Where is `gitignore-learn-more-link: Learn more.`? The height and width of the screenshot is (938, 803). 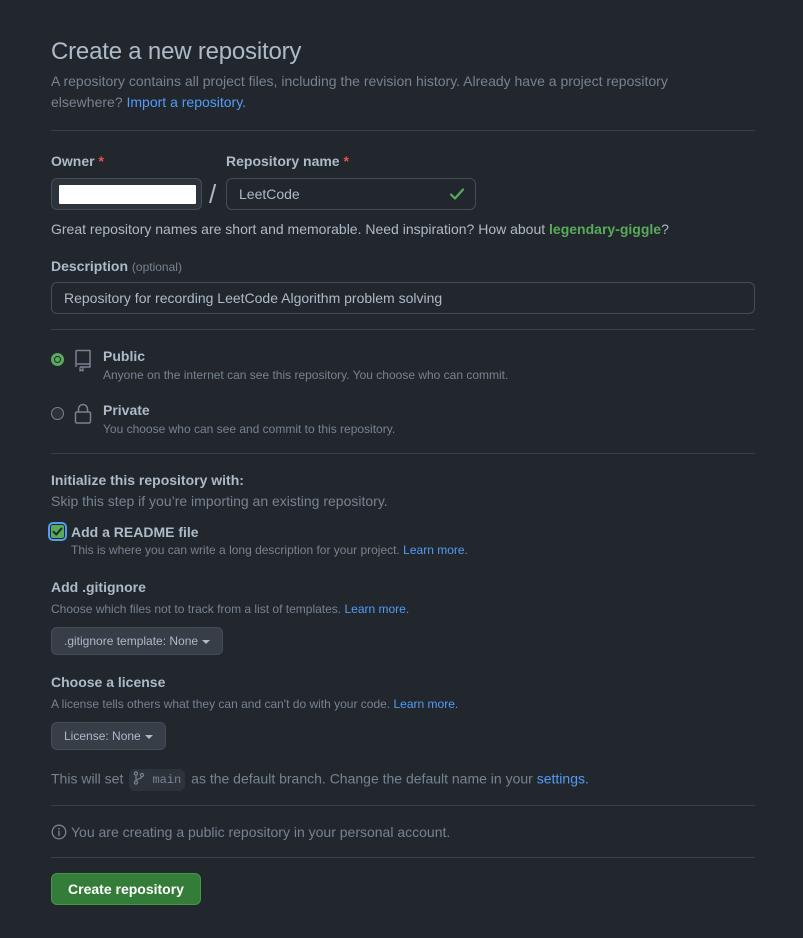
gitignore-learn-more-link: Learn more. is located at coordinates (376, 609).